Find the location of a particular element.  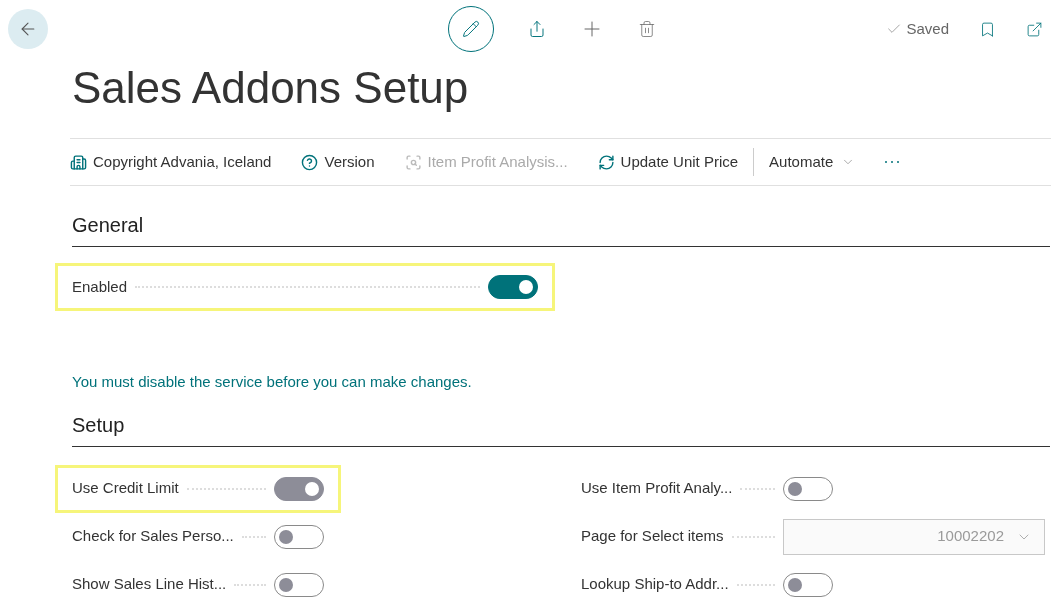

section-heading: General is located at coordinates (561, 228).